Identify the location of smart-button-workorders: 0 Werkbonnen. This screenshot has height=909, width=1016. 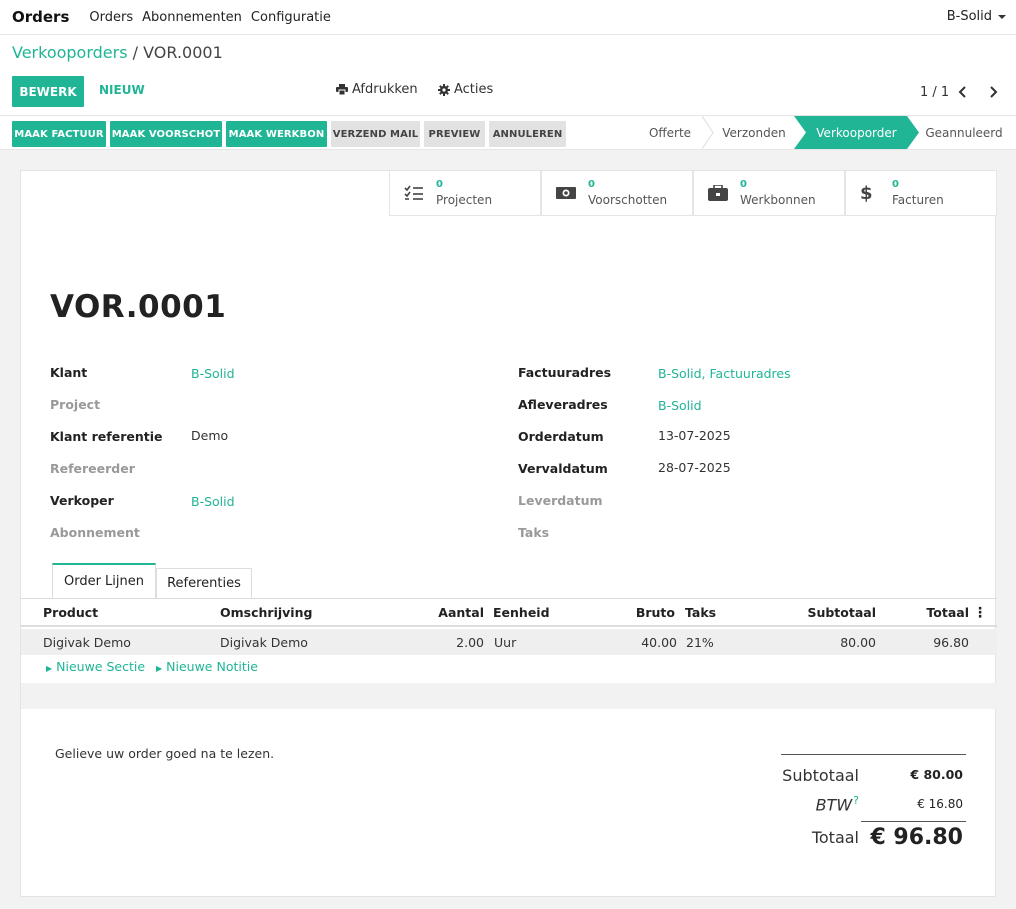
(769, 193).